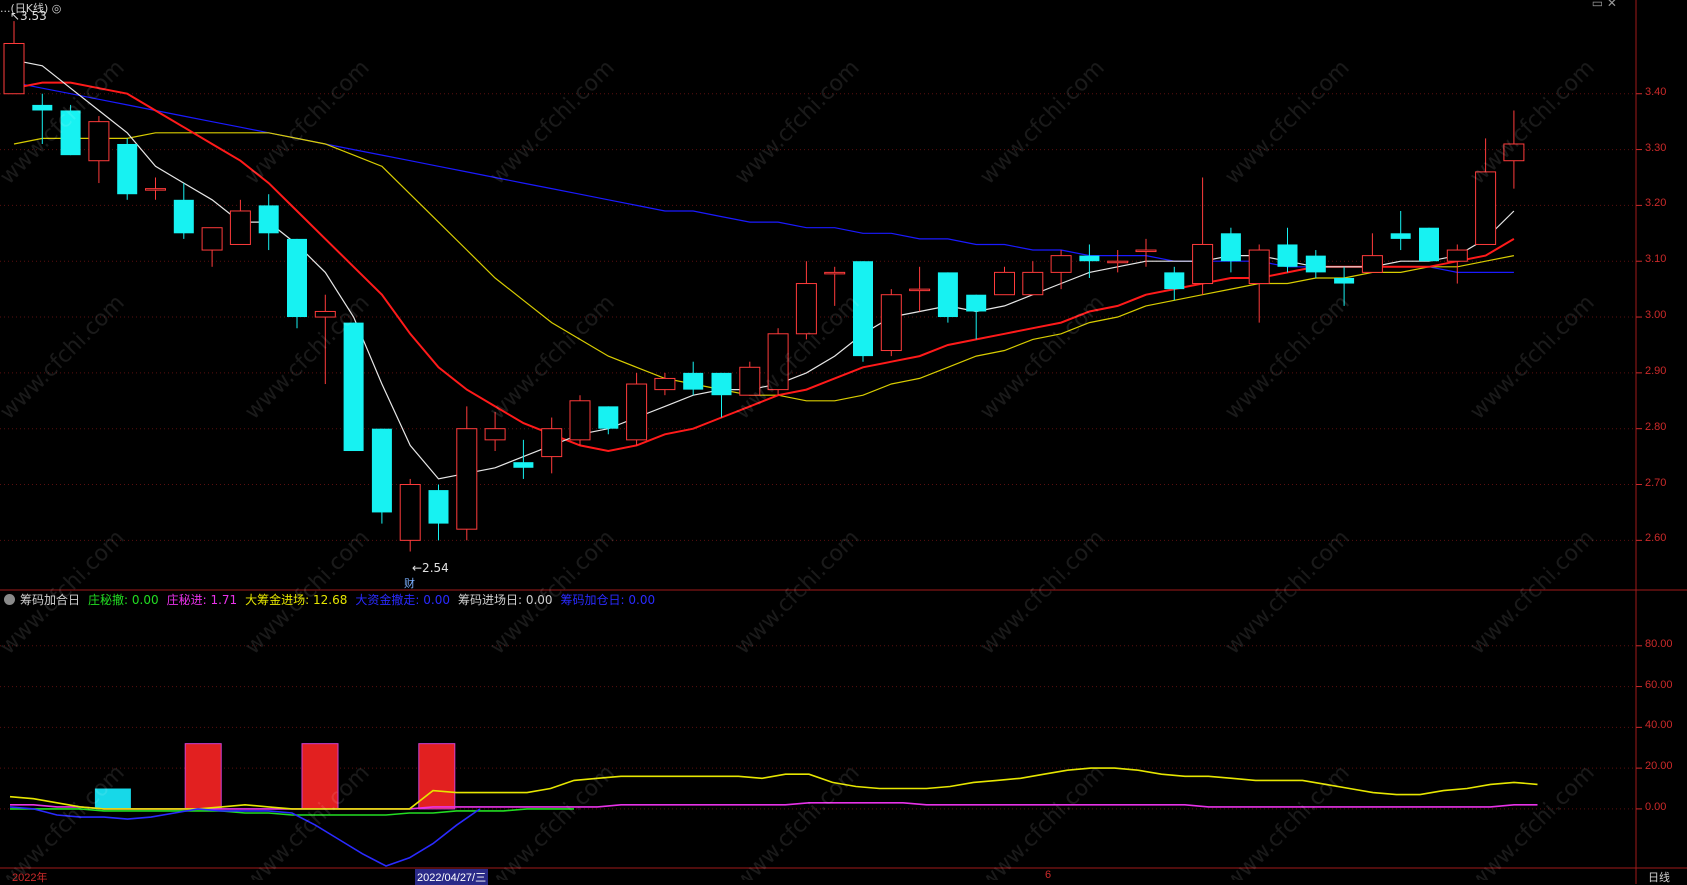 The image size is (1687, 885). Describe the element at coordinates (608, 599) in the screenshot. I see `legend-item-chip-add-day: 筹码加仓日: 0.00` at that location.